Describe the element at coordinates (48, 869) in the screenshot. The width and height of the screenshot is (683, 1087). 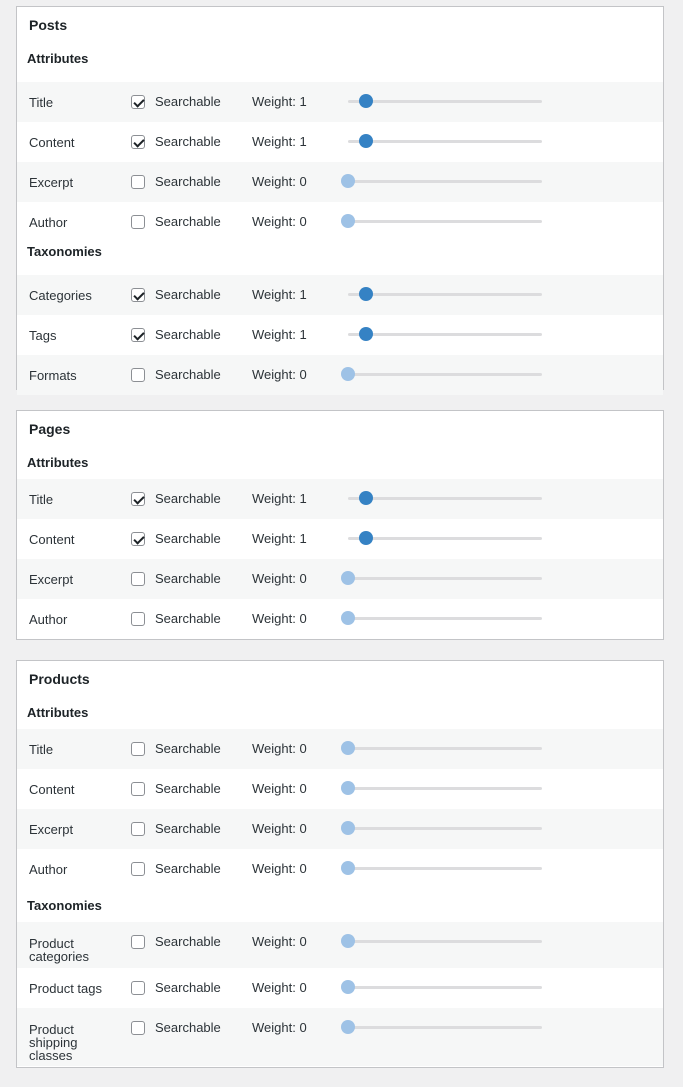
I see `field-label: Author` at that location.